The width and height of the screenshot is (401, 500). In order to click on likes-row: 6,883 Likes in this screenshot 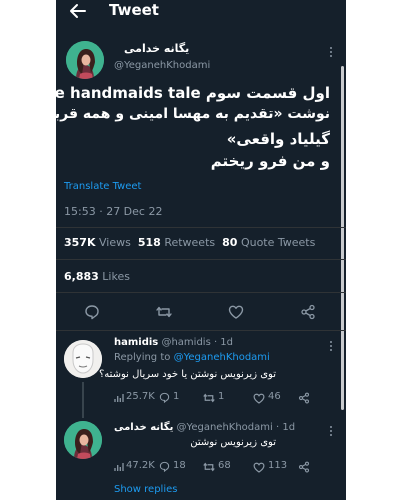, I will do `click(97, 276)`.